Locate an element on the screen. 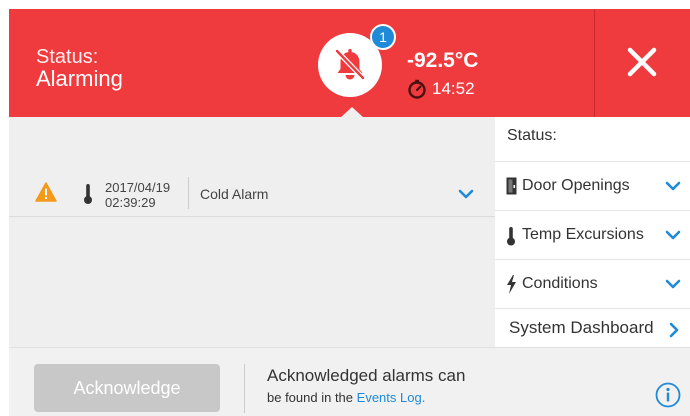 The height and width of the screenshot is (416, 690). alarm-separator is located at coordinates (188, 193).